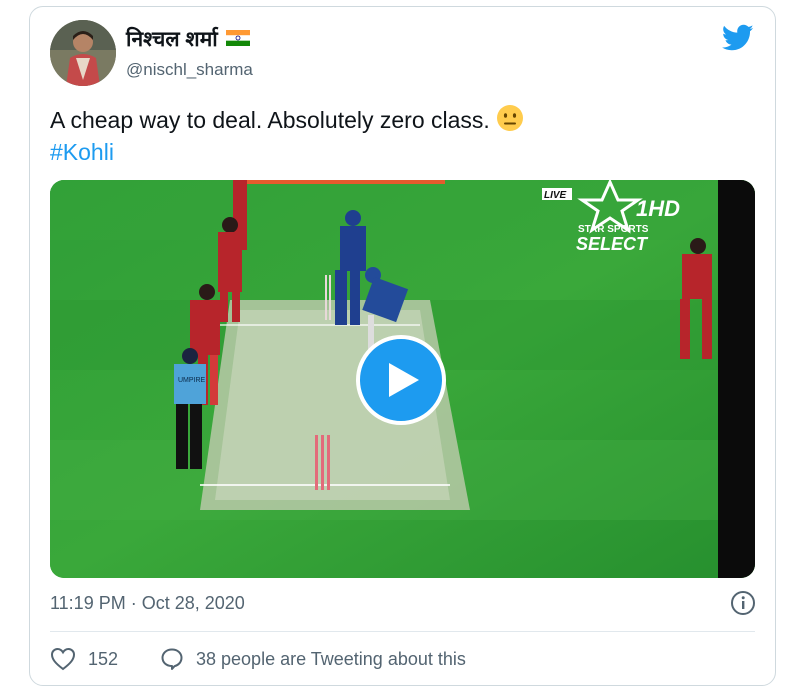 The image size is (800, 696). I want to click on heart-icon, so click(63, 659).